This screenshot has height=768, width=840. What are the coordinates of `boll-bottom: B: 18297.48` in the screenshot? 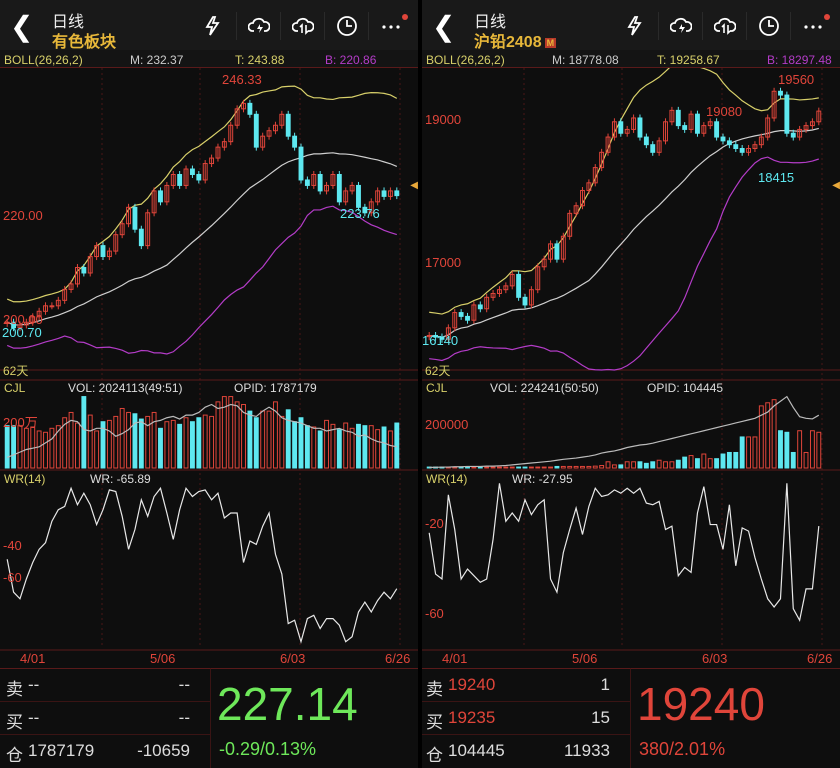 It's located at (799, 60).